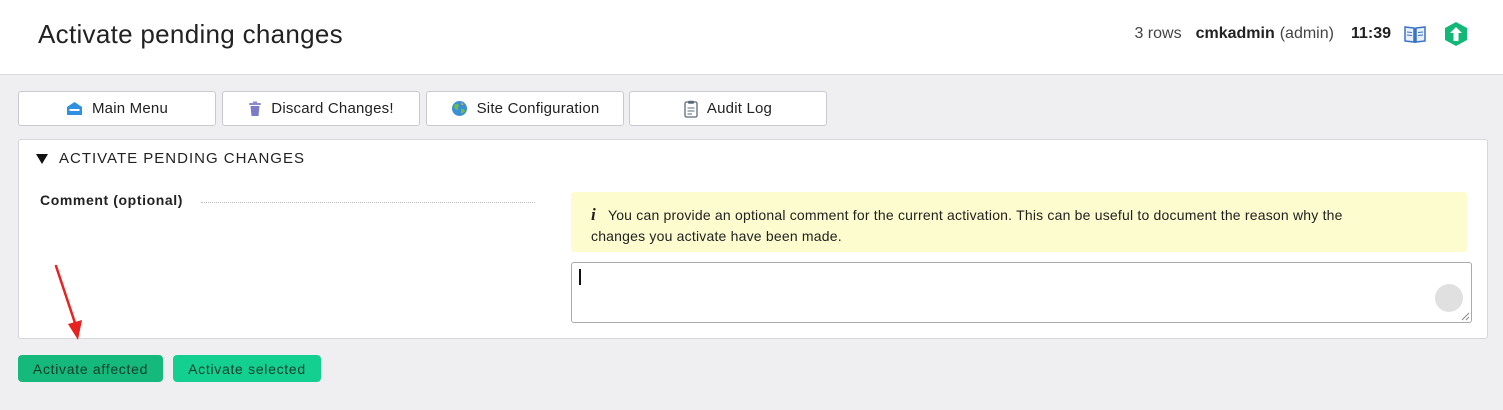 The height and width of the screenshot is (410, 1503). Describe the element at coordinates (74, 108) in the screenshot. I see `home-icon` at that location.